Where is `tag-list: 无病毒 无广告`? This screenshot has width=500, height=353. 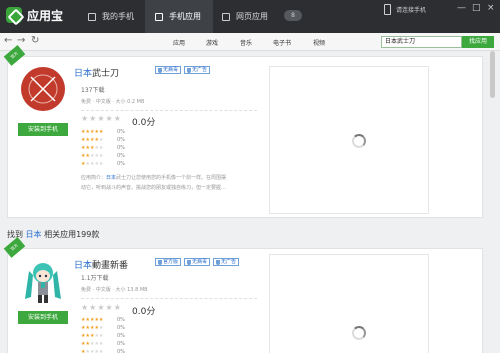 tag-list: 无病毒 无广告 is located at coordinates (183, 70).